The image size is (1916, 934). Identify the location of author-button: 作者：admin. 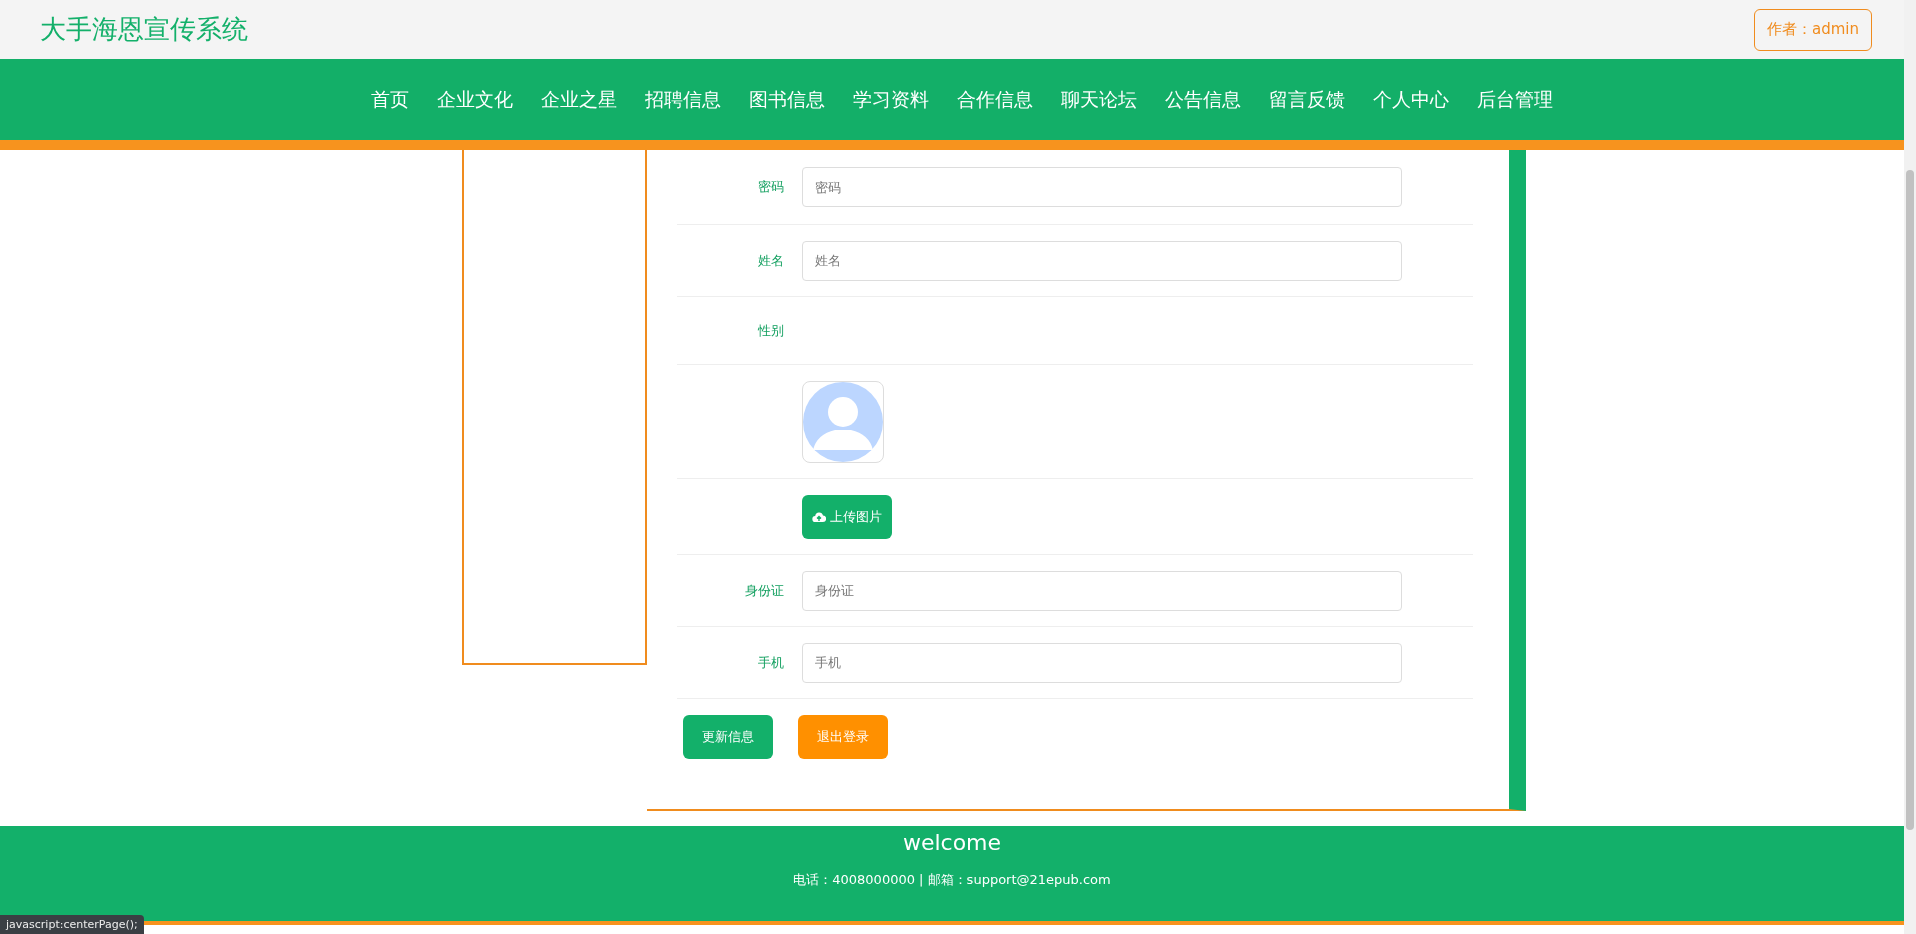
(1813, 29).